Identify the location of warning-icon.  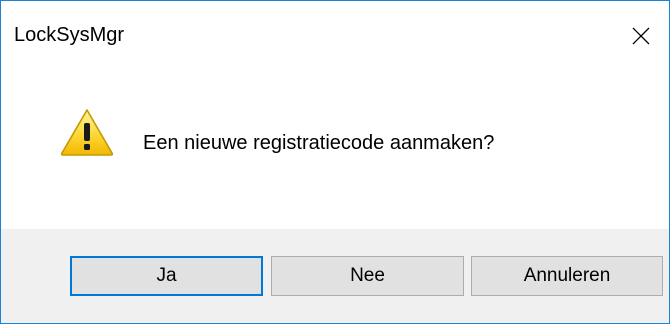
(87, 132).